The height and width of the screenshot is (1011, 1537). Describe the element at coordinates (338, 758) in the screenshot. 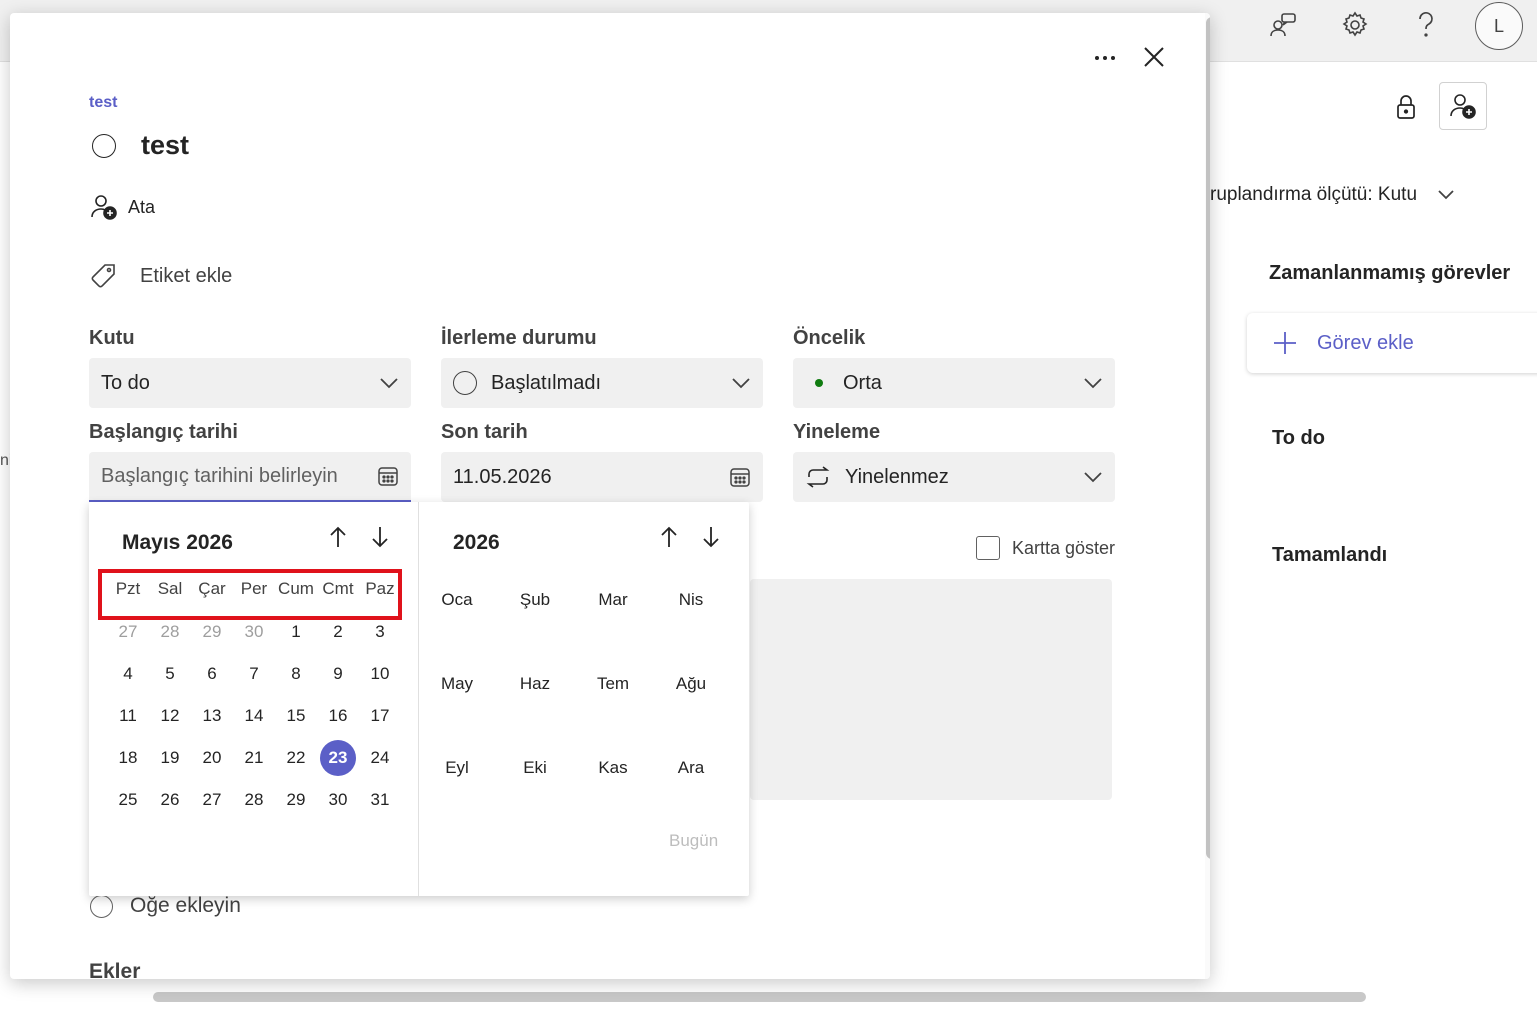

I see `calendar-day-selected: 23` at that location.